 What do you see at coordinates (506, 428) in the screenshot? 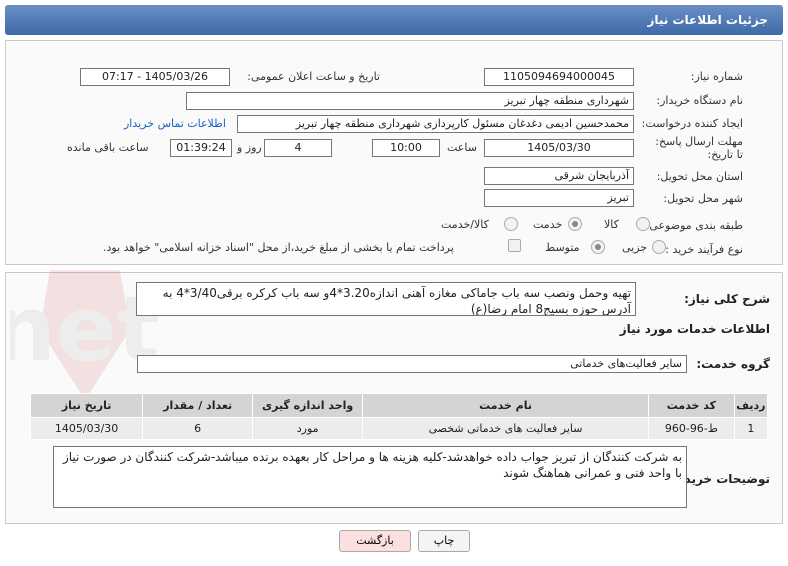
I see `cell-service-name: سایر فعالیت های خدماتی شخصی` at bounding box center [506, 428].